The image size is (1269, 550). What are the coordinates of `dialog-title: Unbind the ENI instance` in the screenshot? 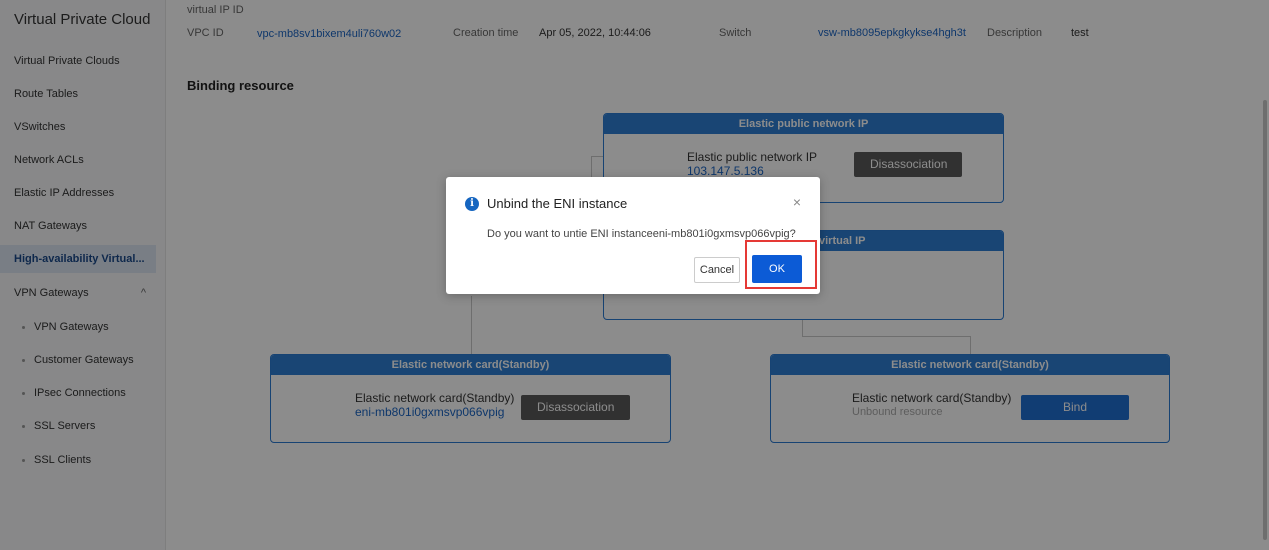 It's located at (557, 203).